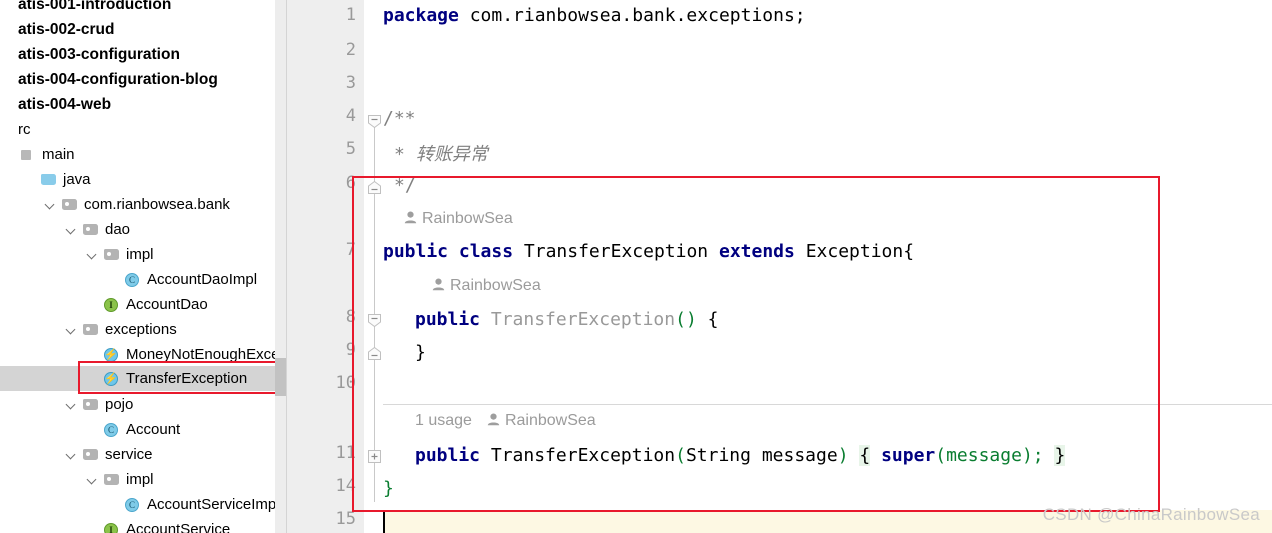  Describe the element at coordinates (111, 378) in the screenshot. I see `java-exception-class-icon: ⚡` at that location.